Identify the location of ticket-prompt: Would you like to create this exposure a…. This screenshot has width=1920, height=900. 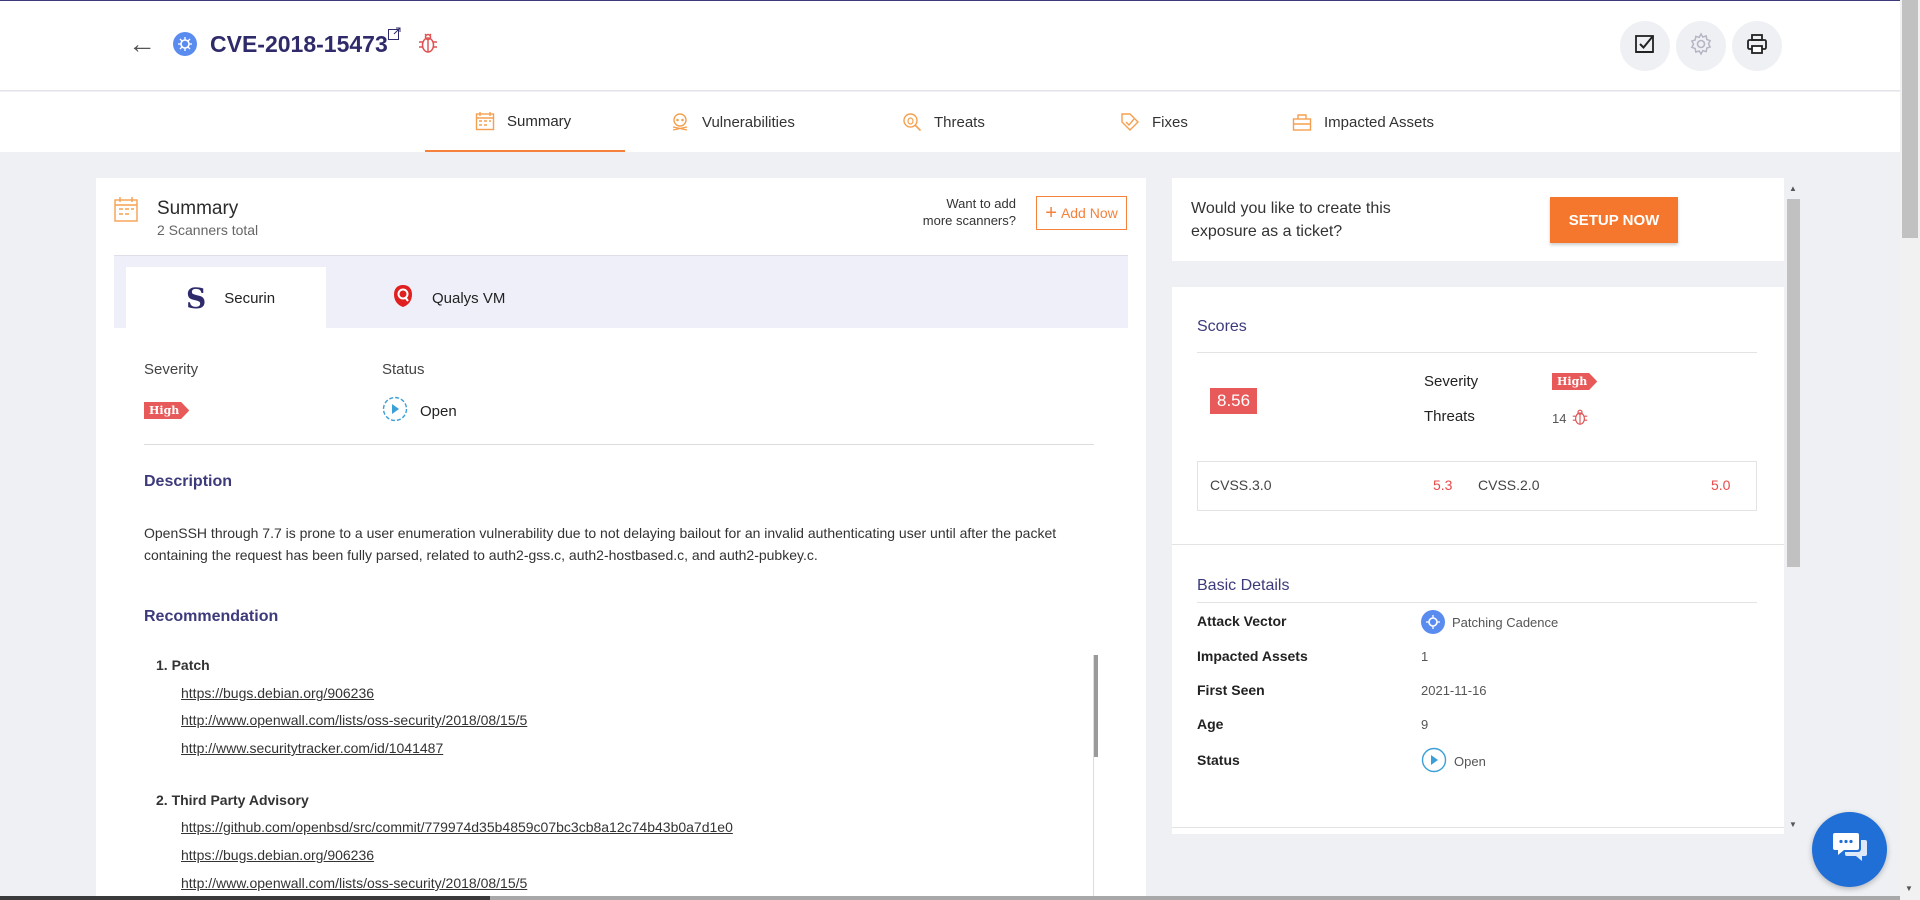
(1291, 220).